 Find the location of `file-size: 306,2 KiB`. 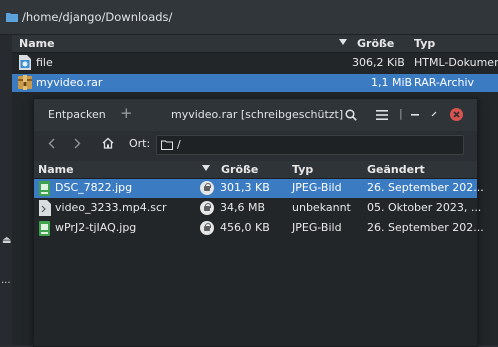

file-size: 306,2 KiB is located at coordinates (378, 62).